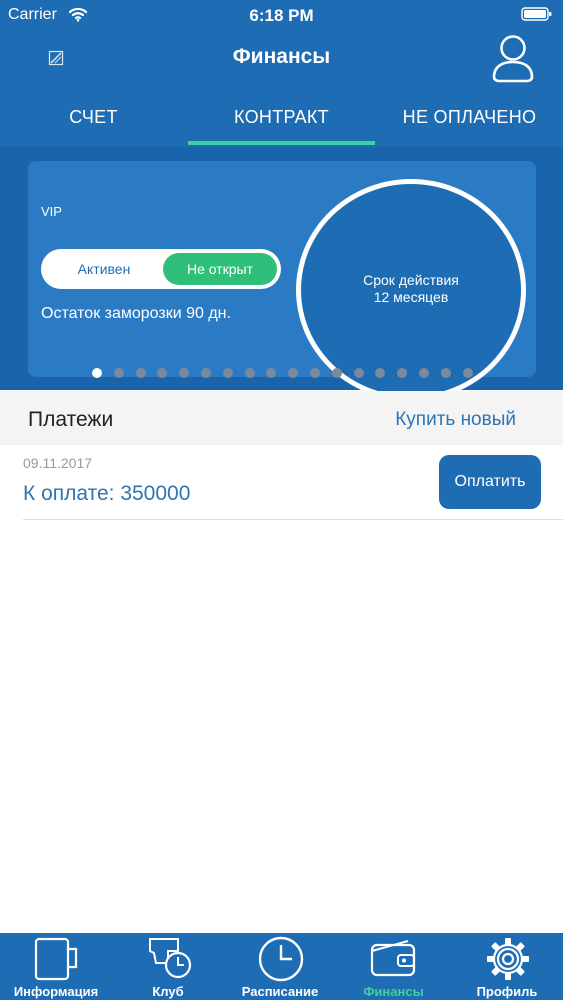 The width and height of the screenshot is (563, 1000). What do you see at coordinates (281, 961) in the screenshot?
I see `clock-icon` at bounding box center [281, 961].